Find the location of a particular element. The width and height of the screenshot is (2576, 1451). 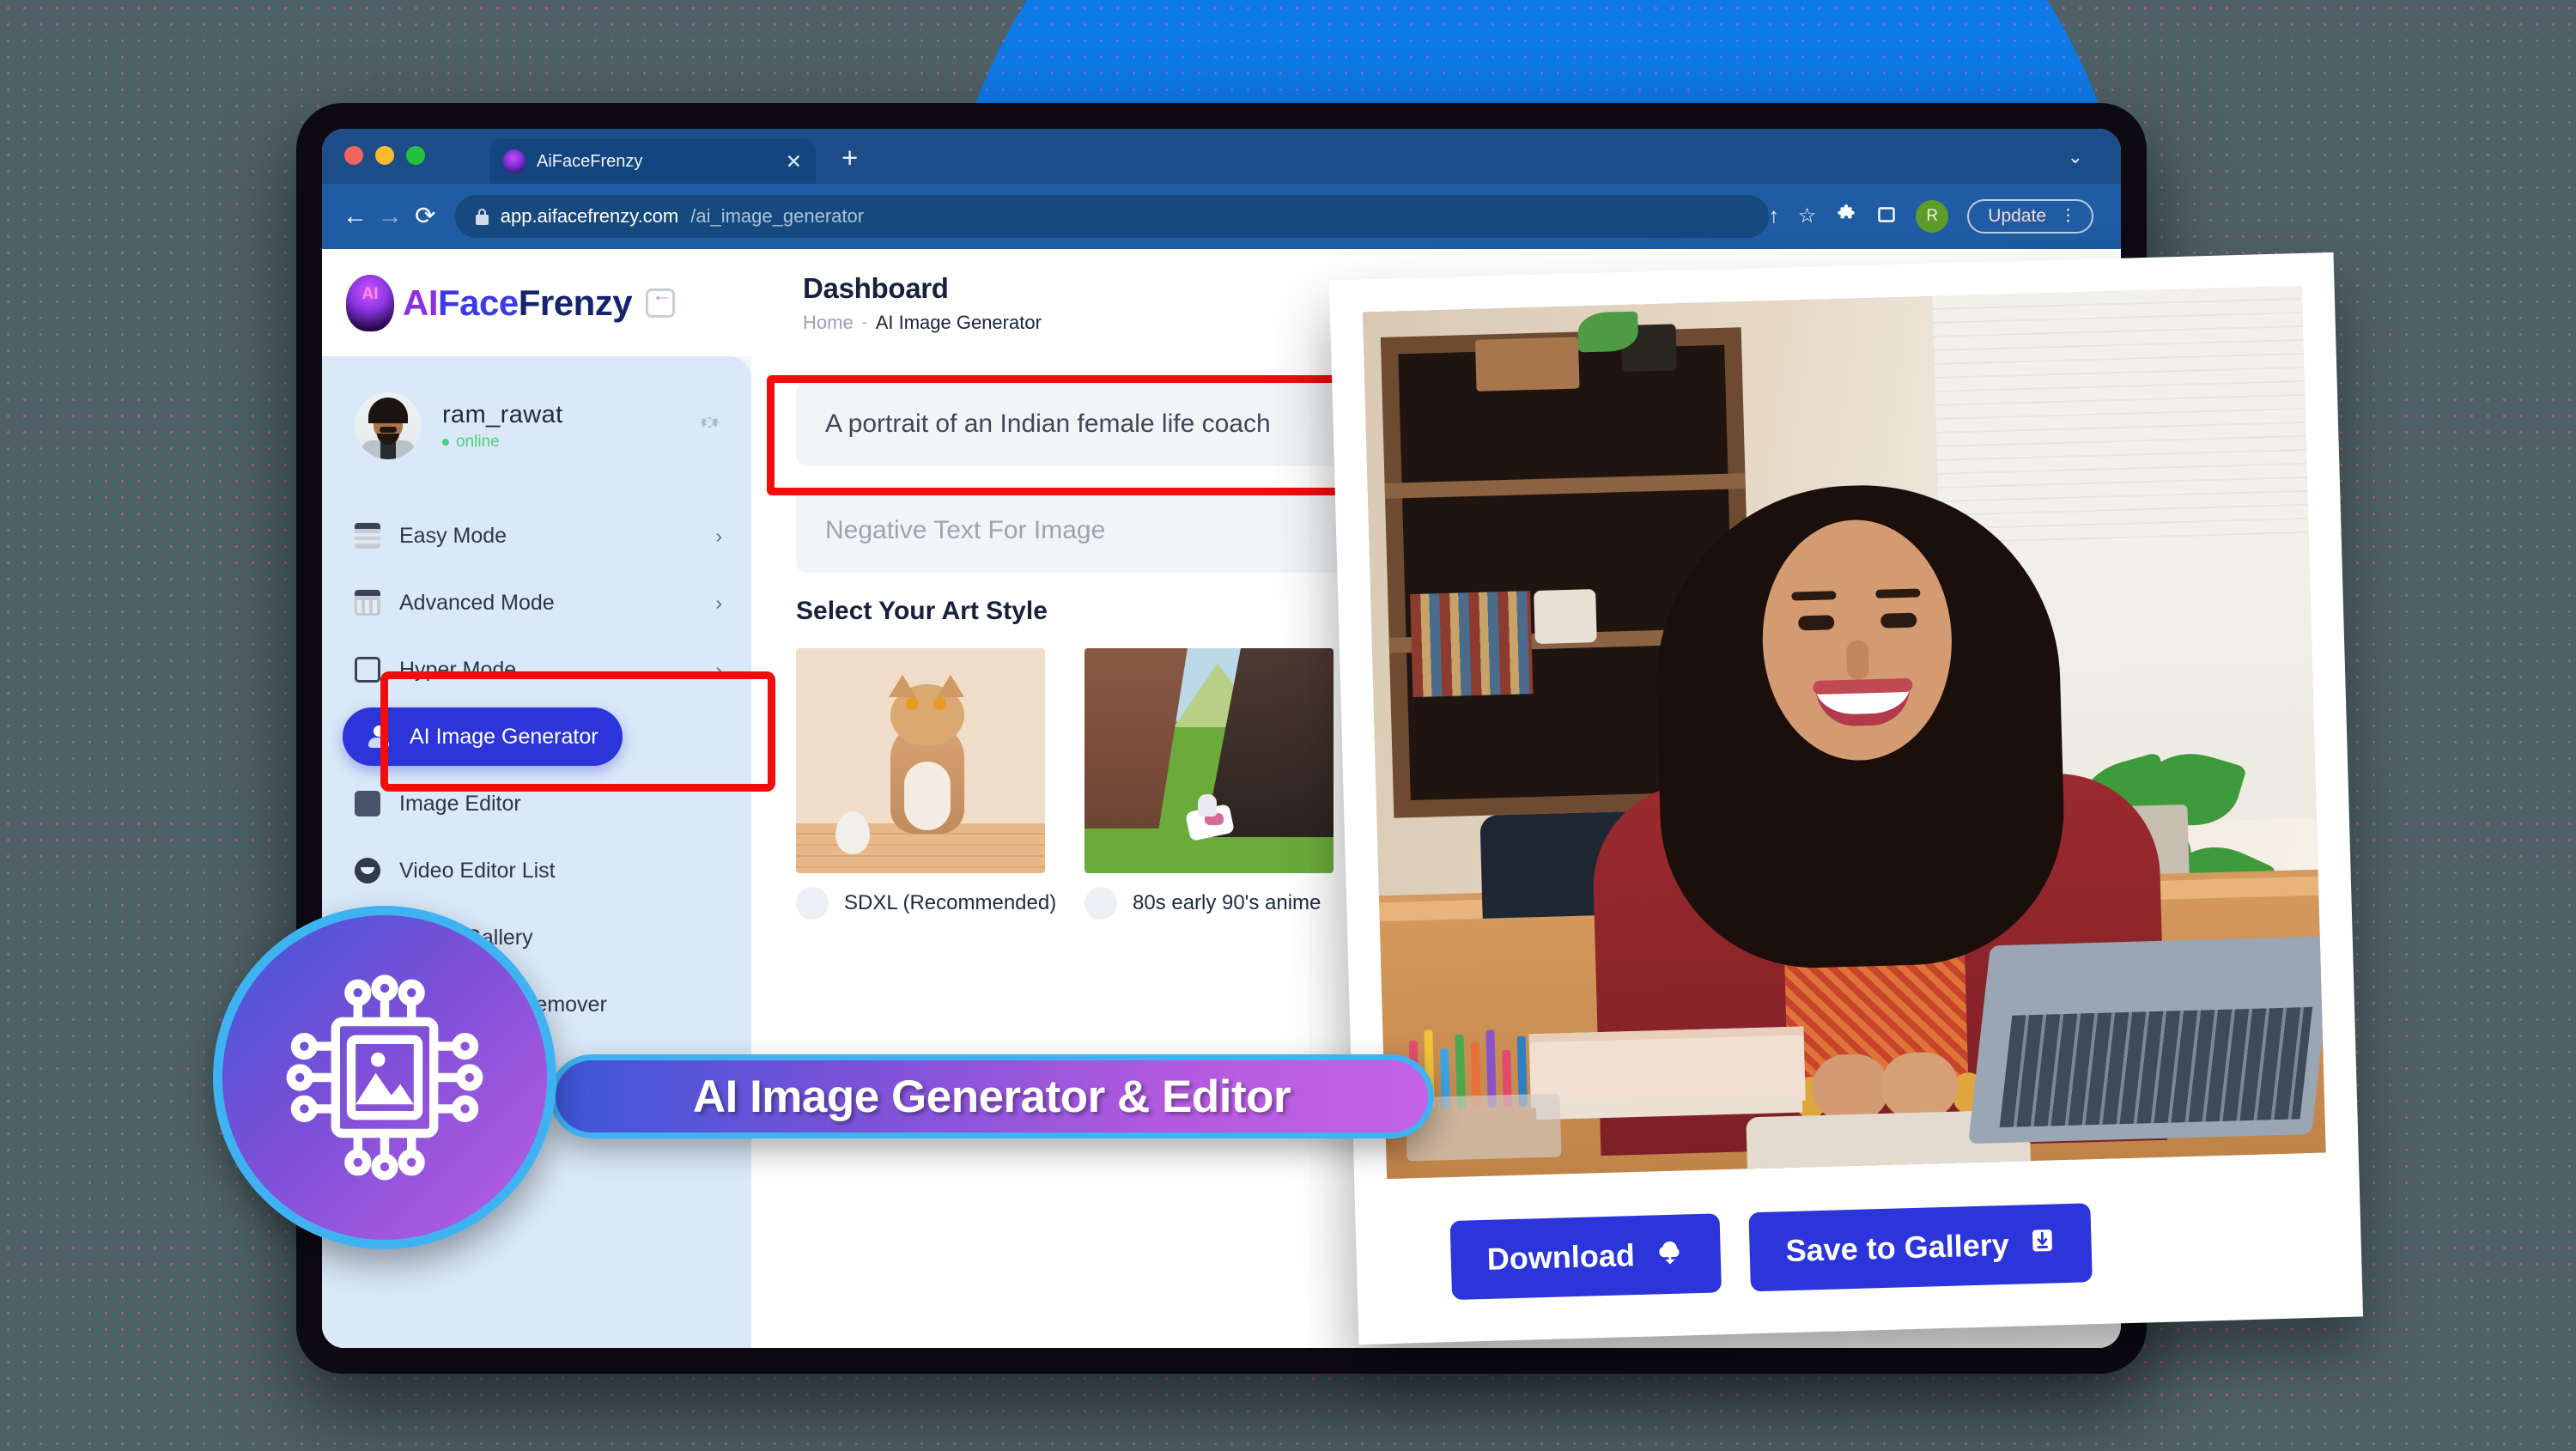

art-style-thumbnail-80s-anime is located at coordinates (1209, 761).